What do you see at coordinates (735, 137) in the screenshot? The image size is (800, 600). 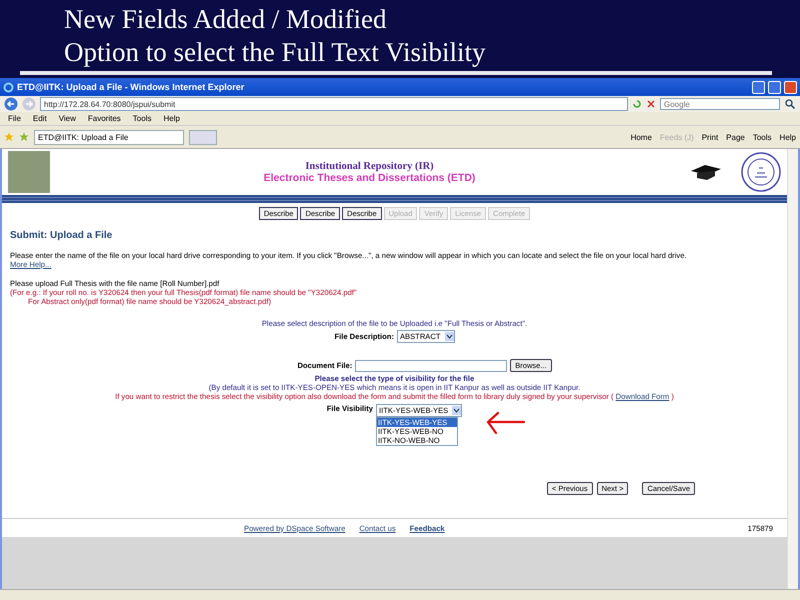 I see `toolbar-button: Page` at bounding box center [735, 137].